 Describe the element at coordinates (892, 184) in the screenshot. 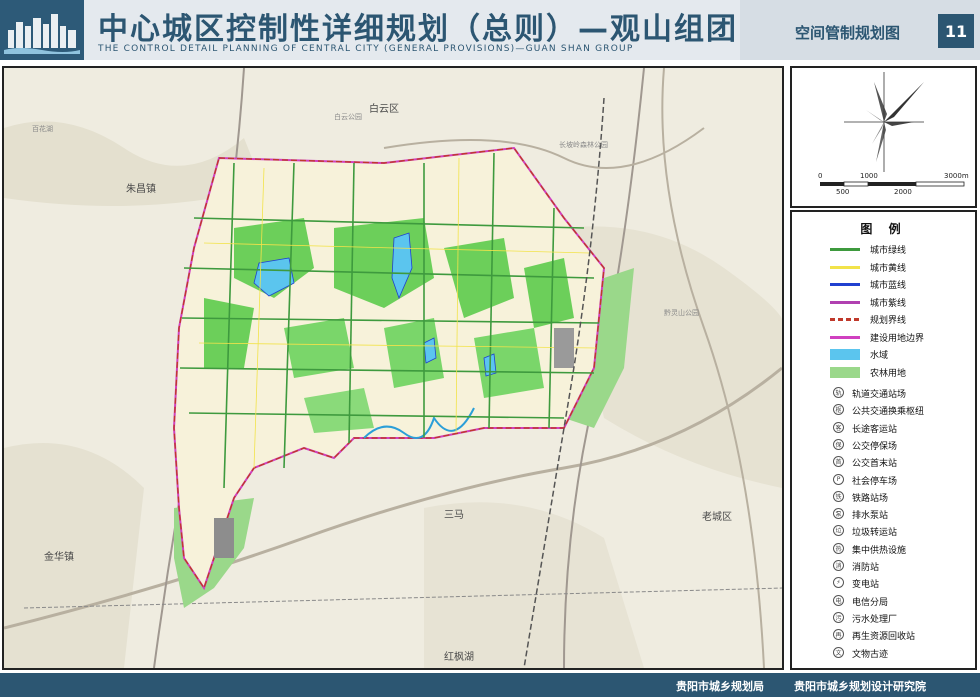

I see `scale-bar` at that location.